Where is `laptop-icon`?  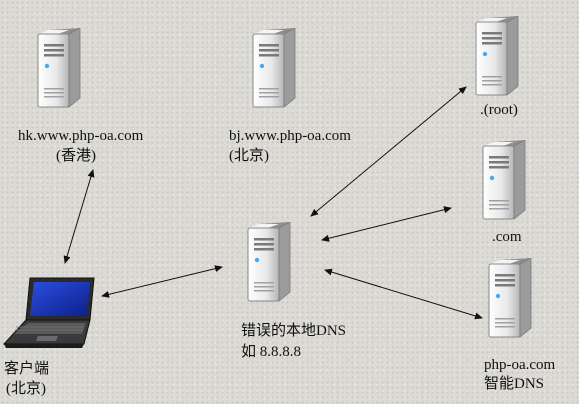 laptop-icon is located at coordinates (48, 312).